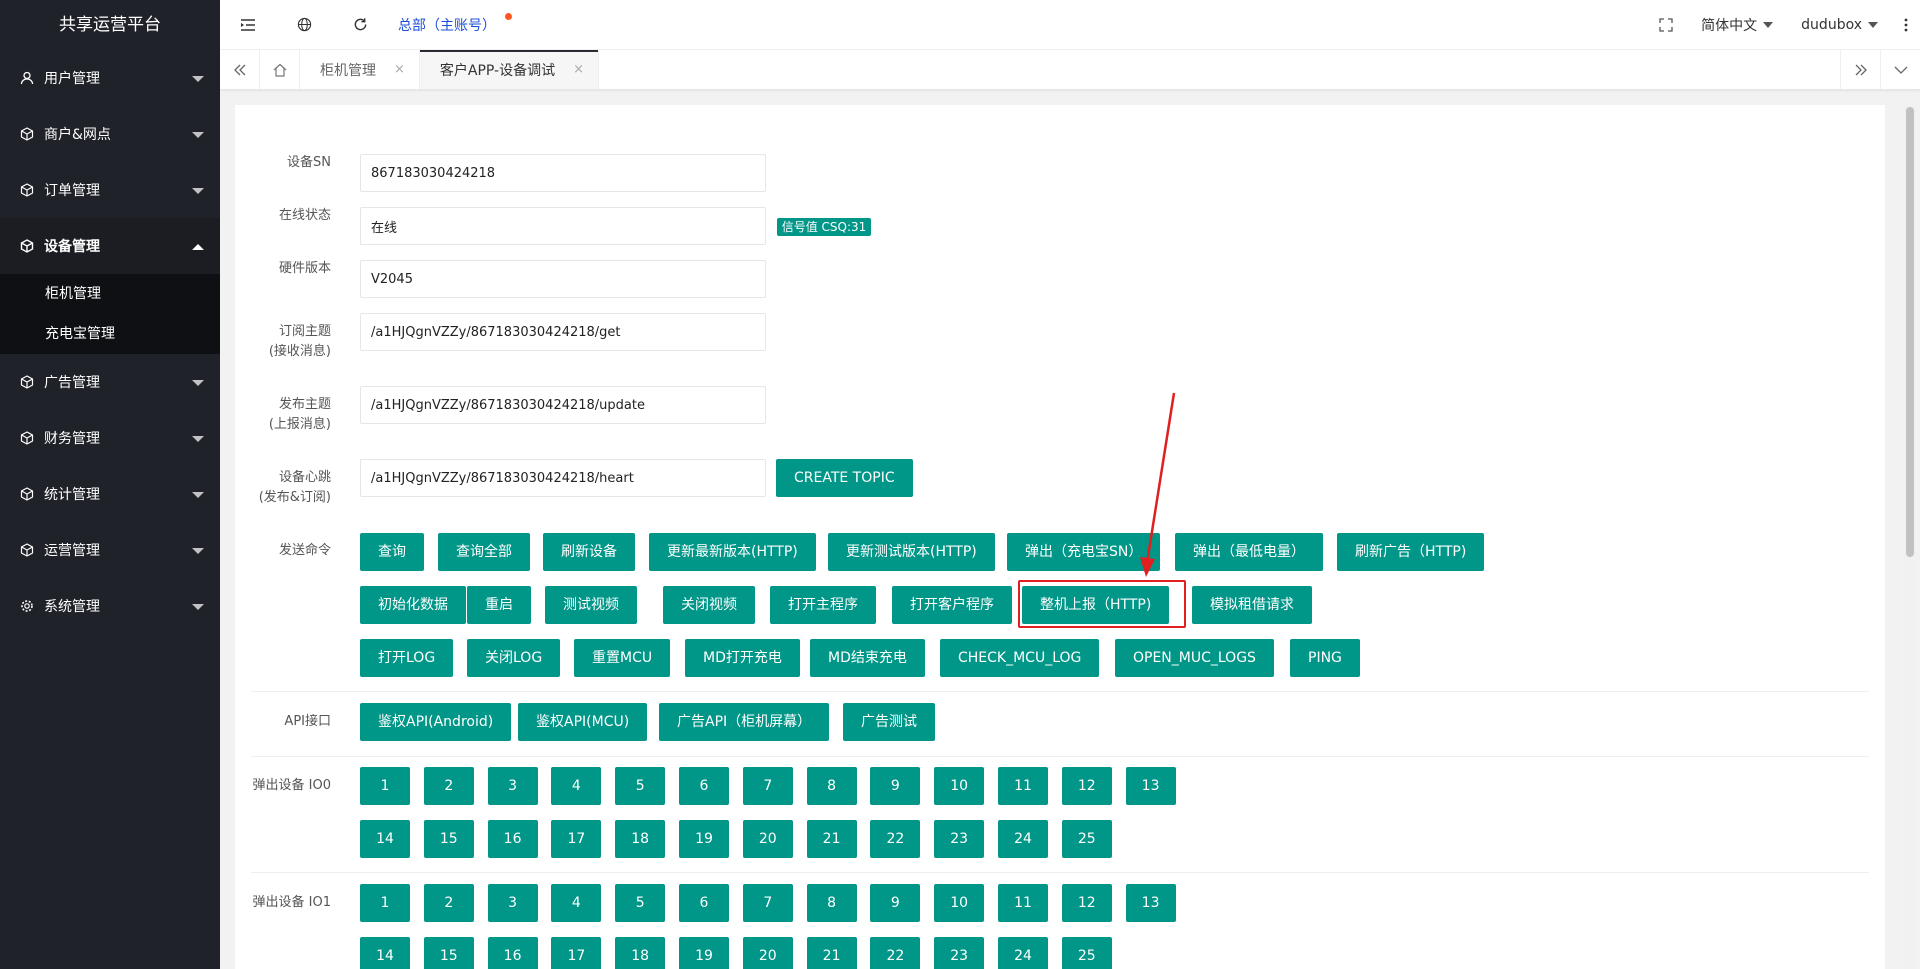  What do you see at coordinates (959, 786) in the screenshot?
I see `eject0-slot-button: 10` at bounding box center [959, 786].